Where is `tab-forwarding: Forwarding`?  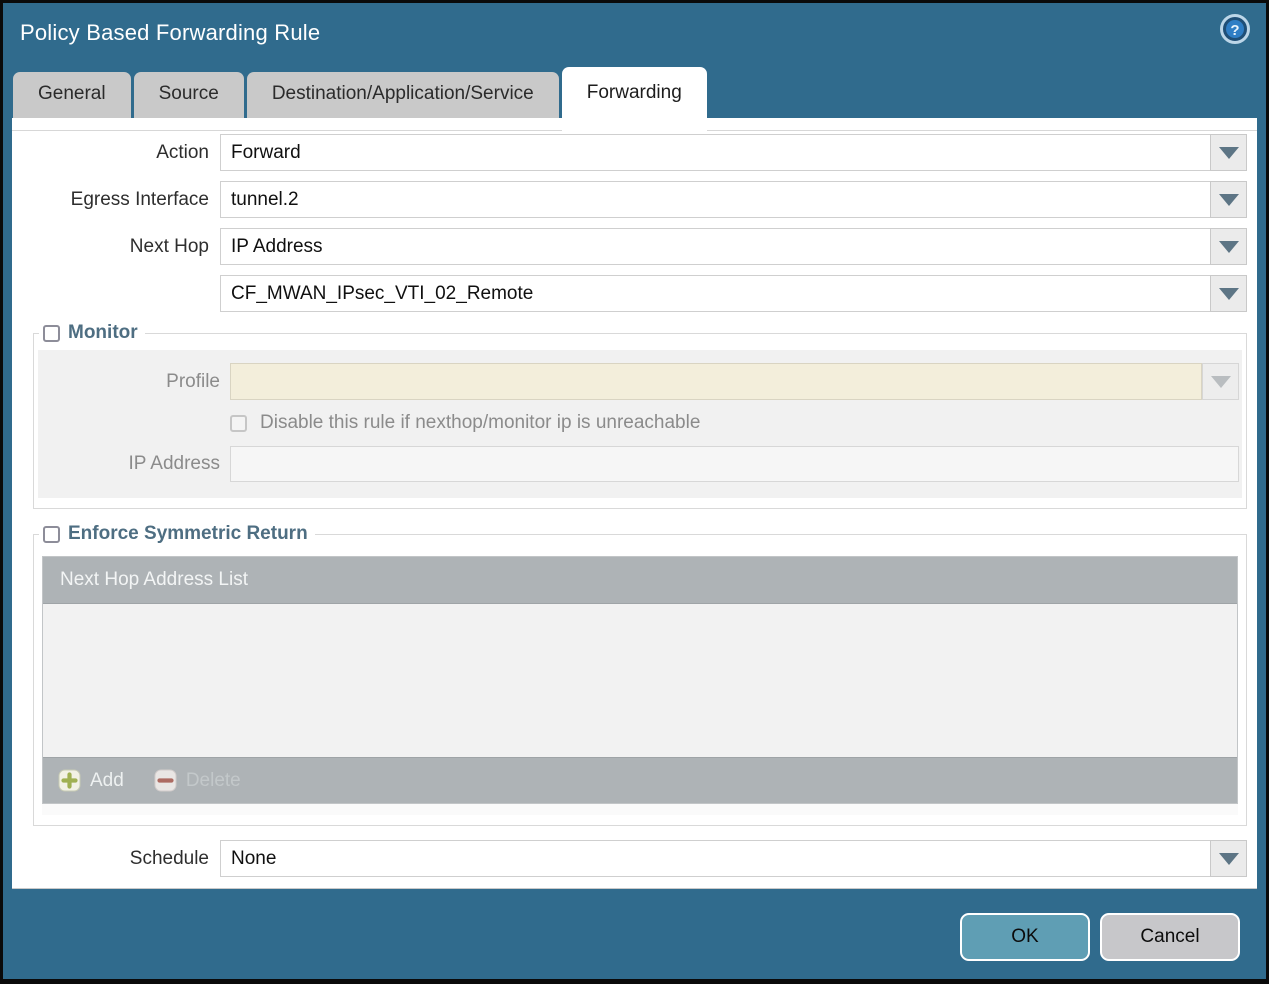 tab-forwarding: Forwarding is located at coordinates (634, 99).